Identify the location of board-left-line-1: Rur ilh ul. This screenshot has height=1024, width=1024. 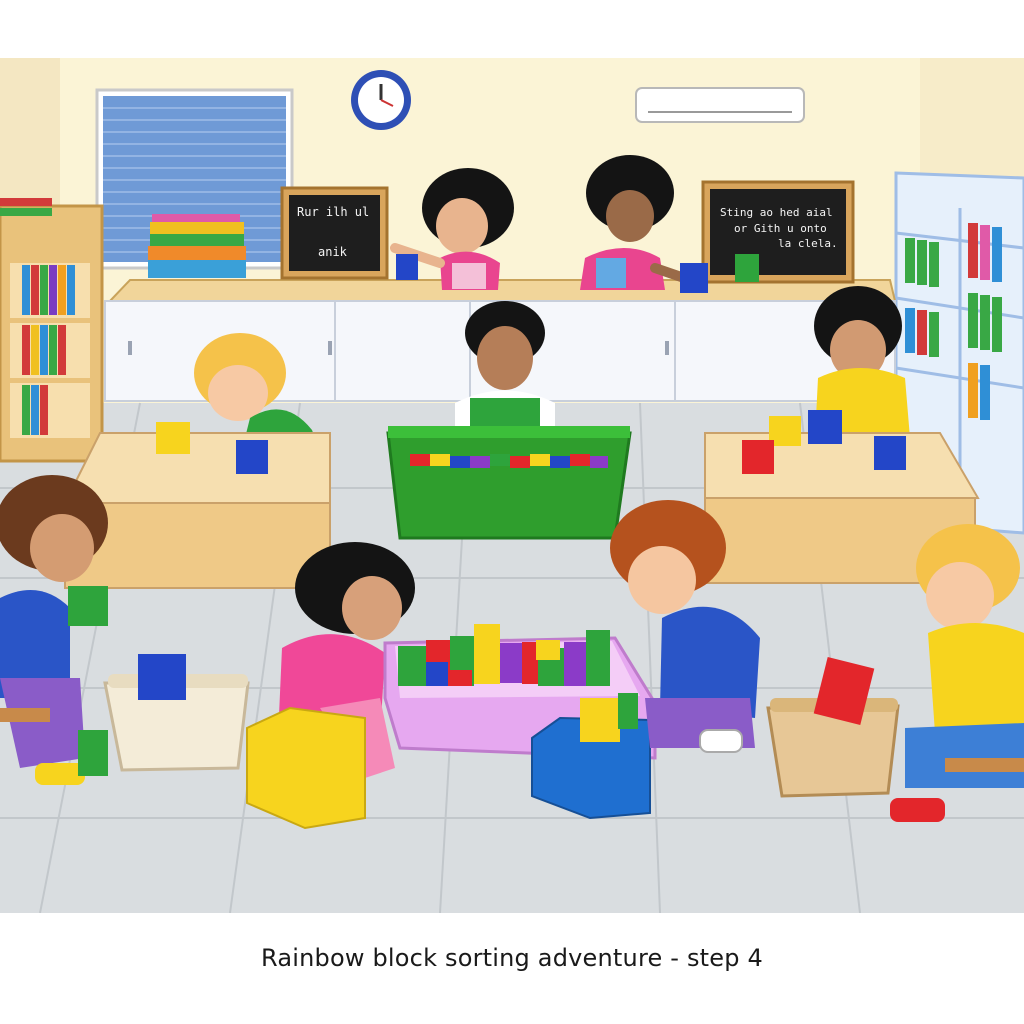
(333, 212).